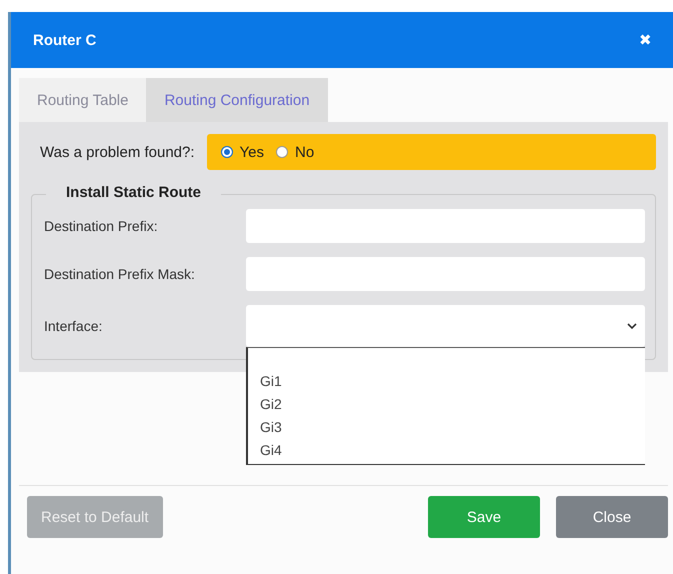 This screenshot has height=574, width=673. Describe the element at coordinates (445, 326) in the screenshot. I see `dropdown-field` at that location.